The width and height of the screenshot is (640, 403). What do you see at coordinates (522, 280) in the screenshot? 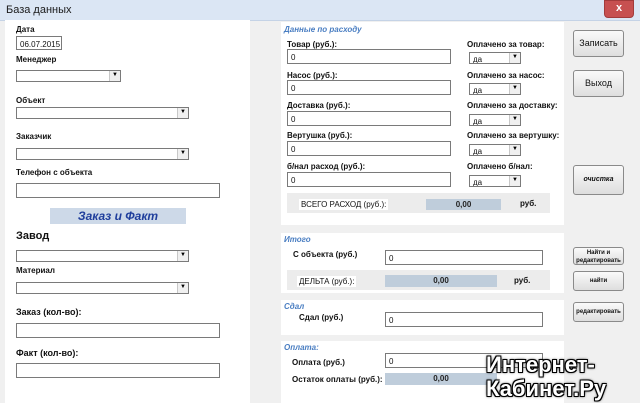
I see `delta-unit: руб.` at bounding box center [522, 280].